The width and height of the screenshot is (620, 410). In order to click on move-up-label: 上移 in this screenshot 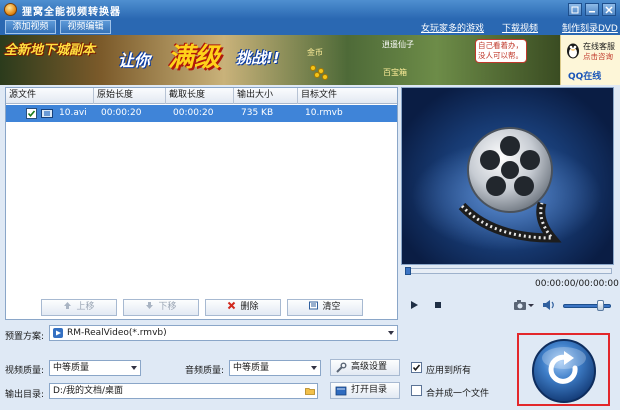, I will do `click(85, 307)`.